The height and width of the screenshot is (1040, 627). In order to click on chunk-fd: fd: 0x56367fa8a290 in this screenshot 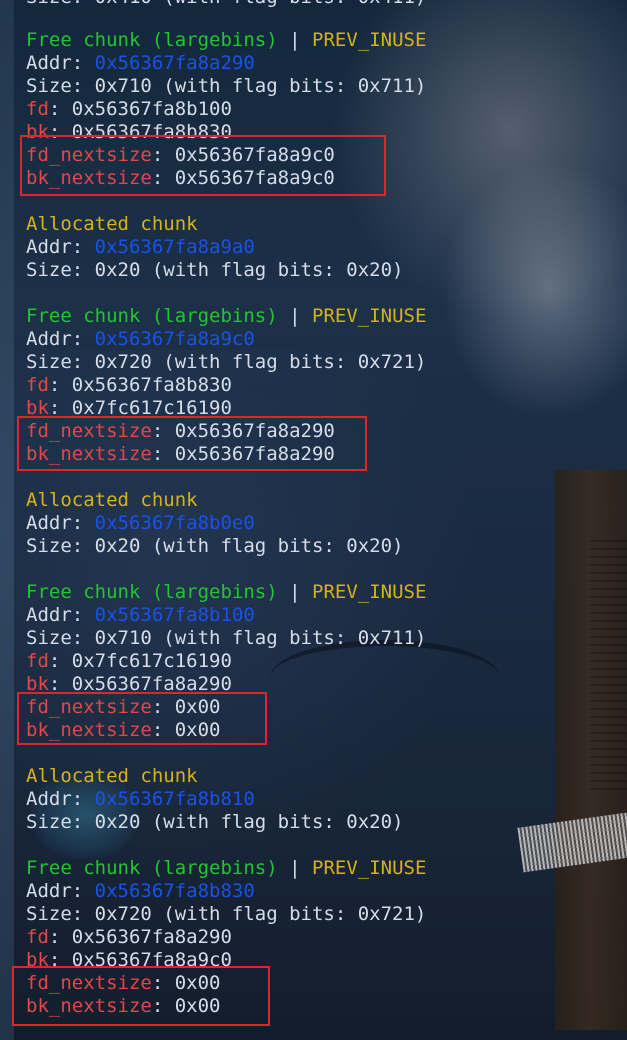, I will do `click(129, 937)`.